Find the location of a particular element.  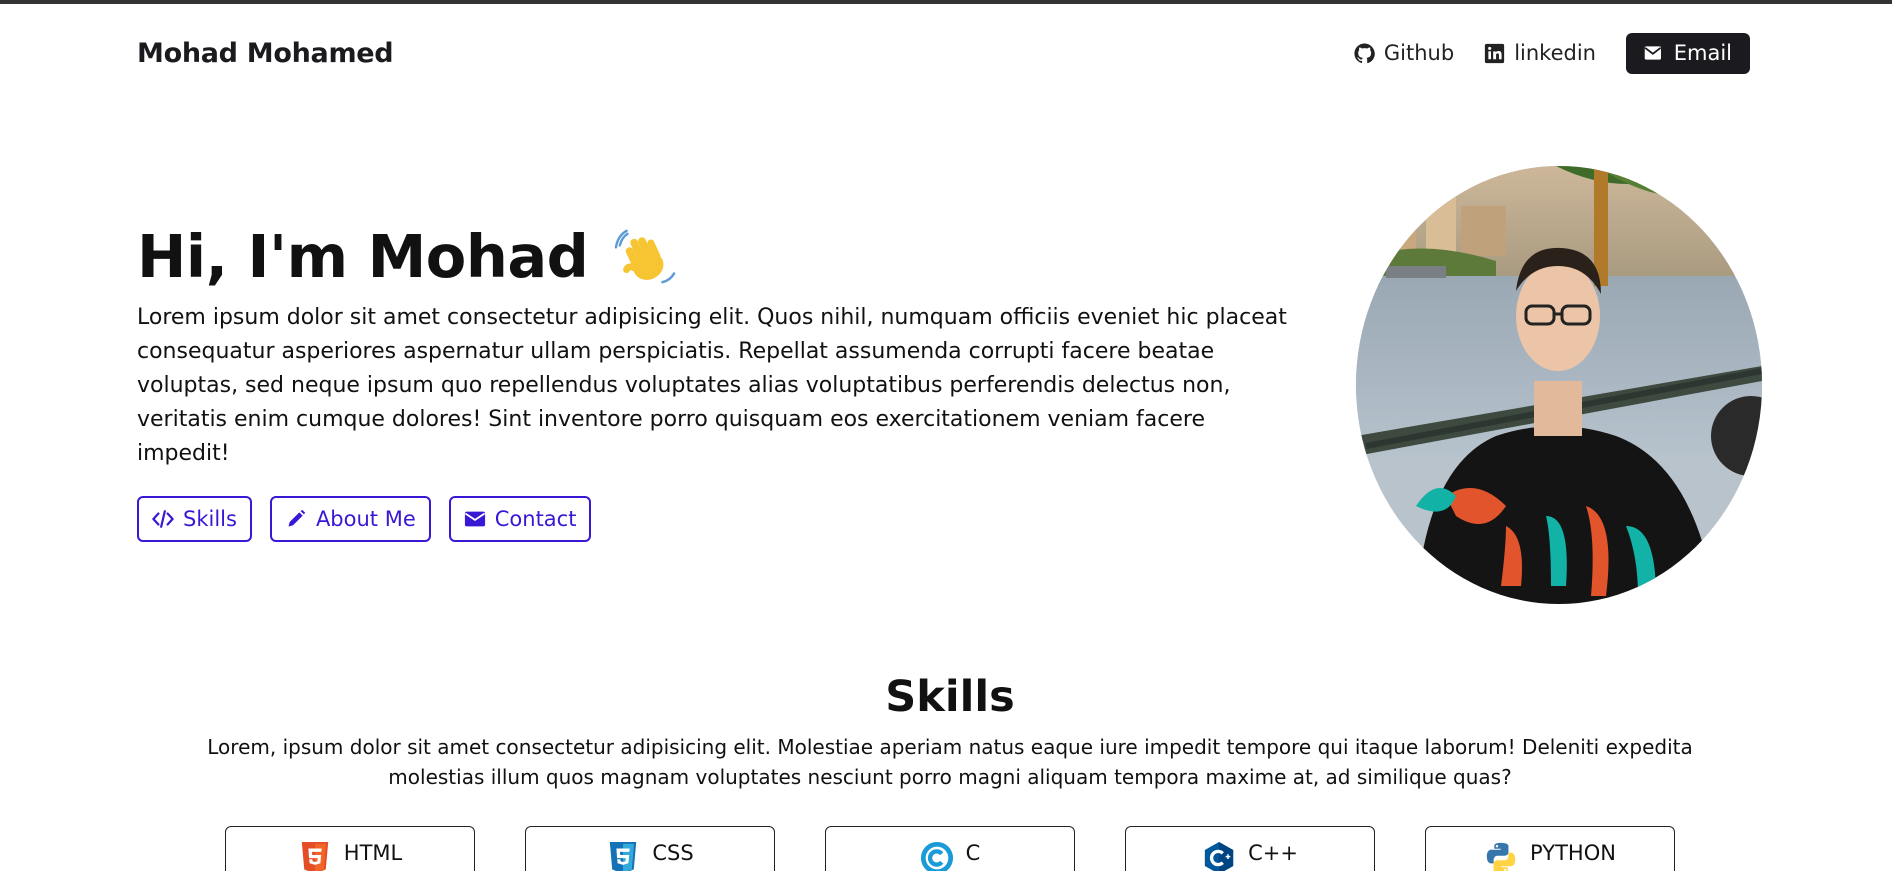

email-button: Email is located at coordinates (1688, 53).